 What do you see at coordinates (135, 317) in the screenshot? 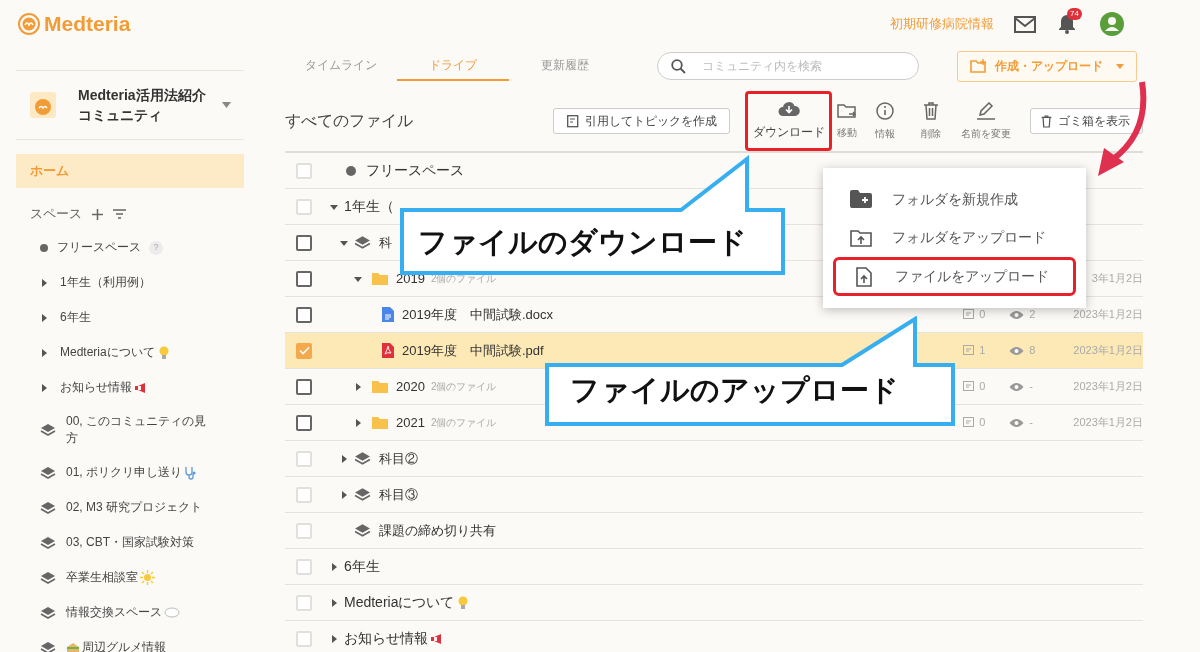
I see `sidebar-space-item: 6年生` at bounding box center [135, 317].